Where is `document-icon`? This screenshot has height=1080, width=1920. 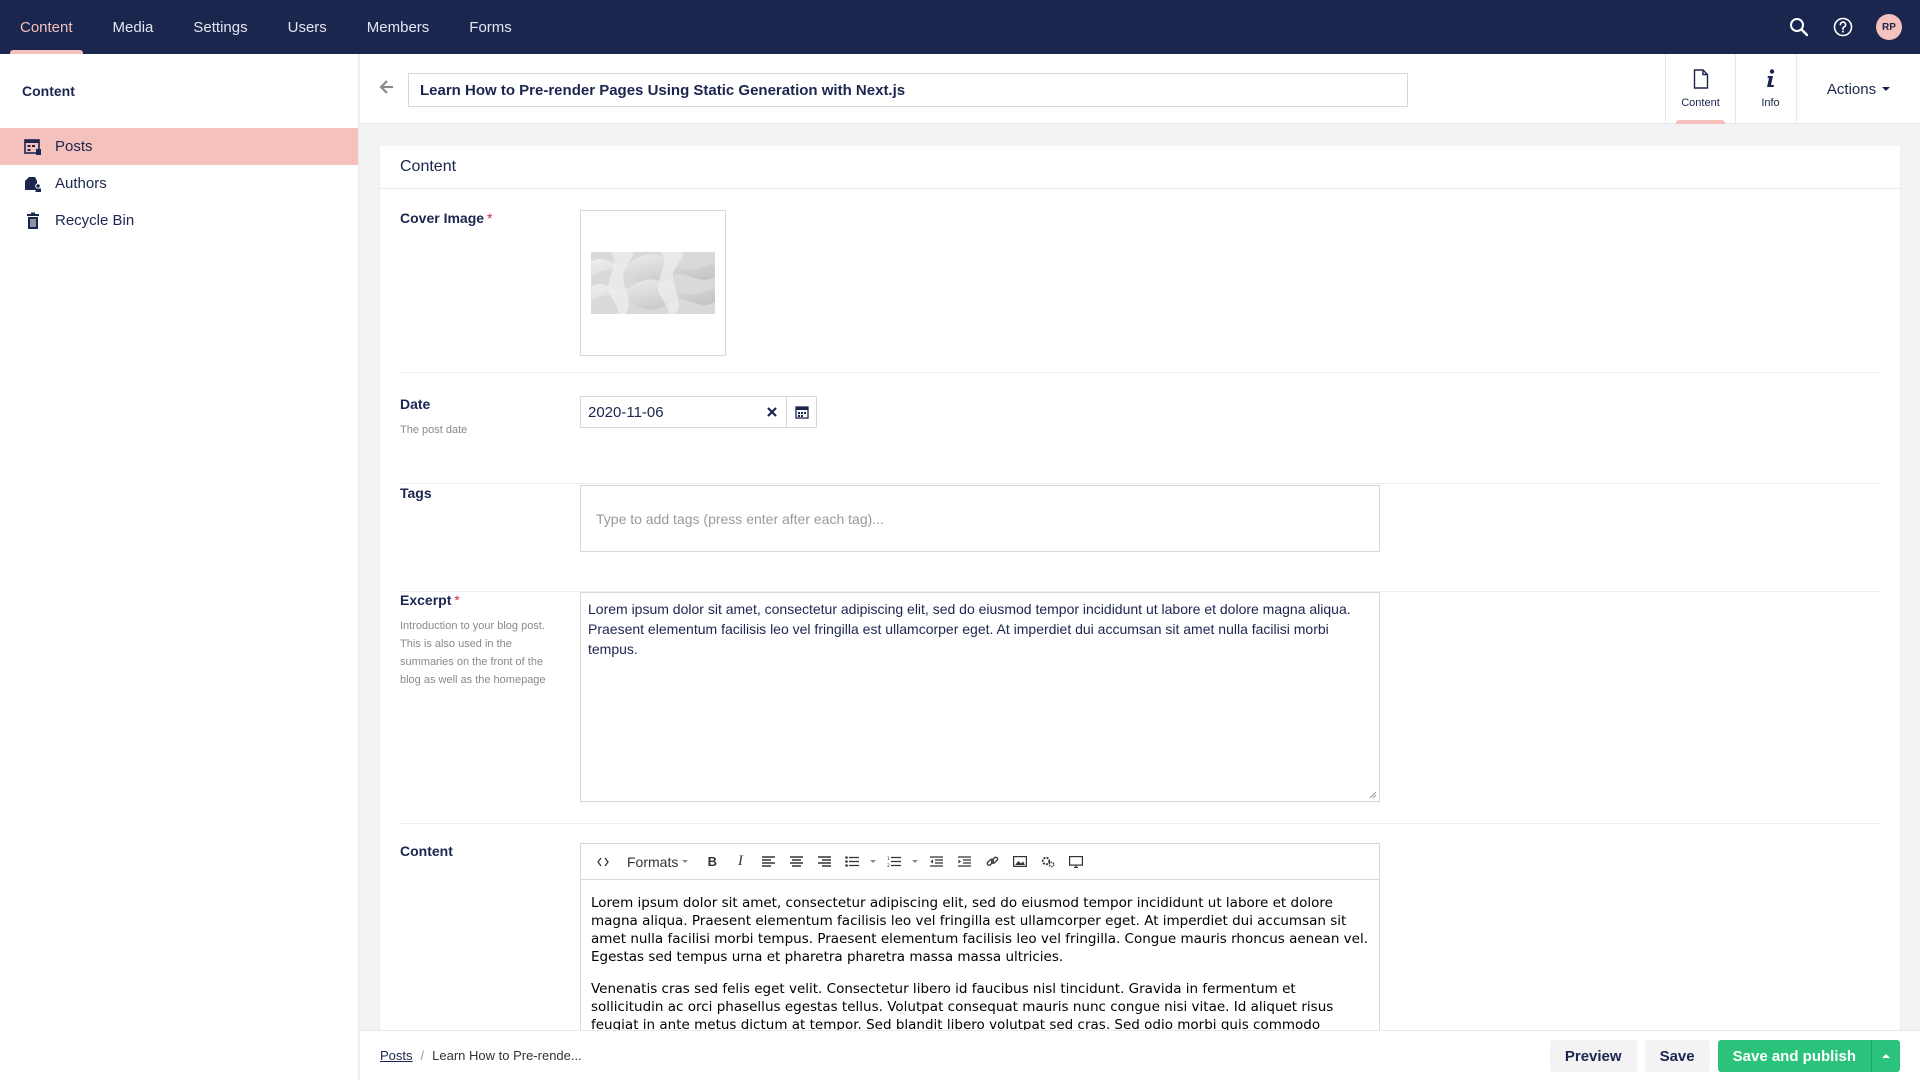 document-icon is located at coordinates (1701, 80).